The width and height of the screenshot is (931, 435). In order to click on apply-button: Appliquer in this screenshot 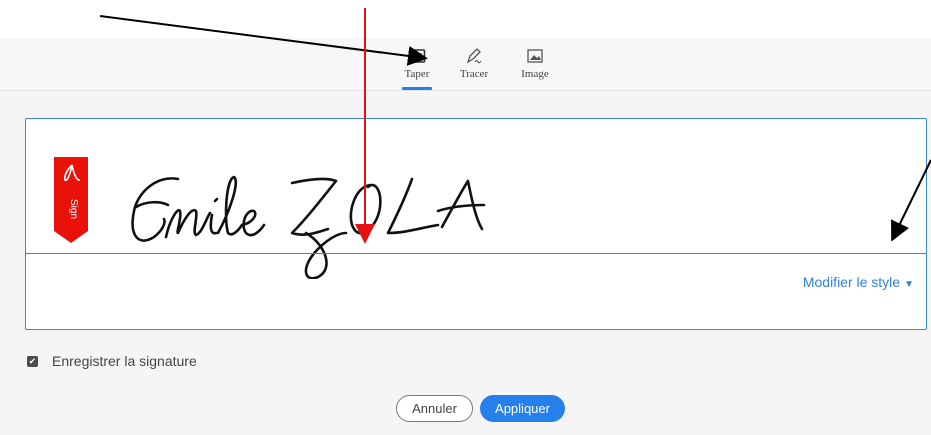, I will do `click(522, 408)`.